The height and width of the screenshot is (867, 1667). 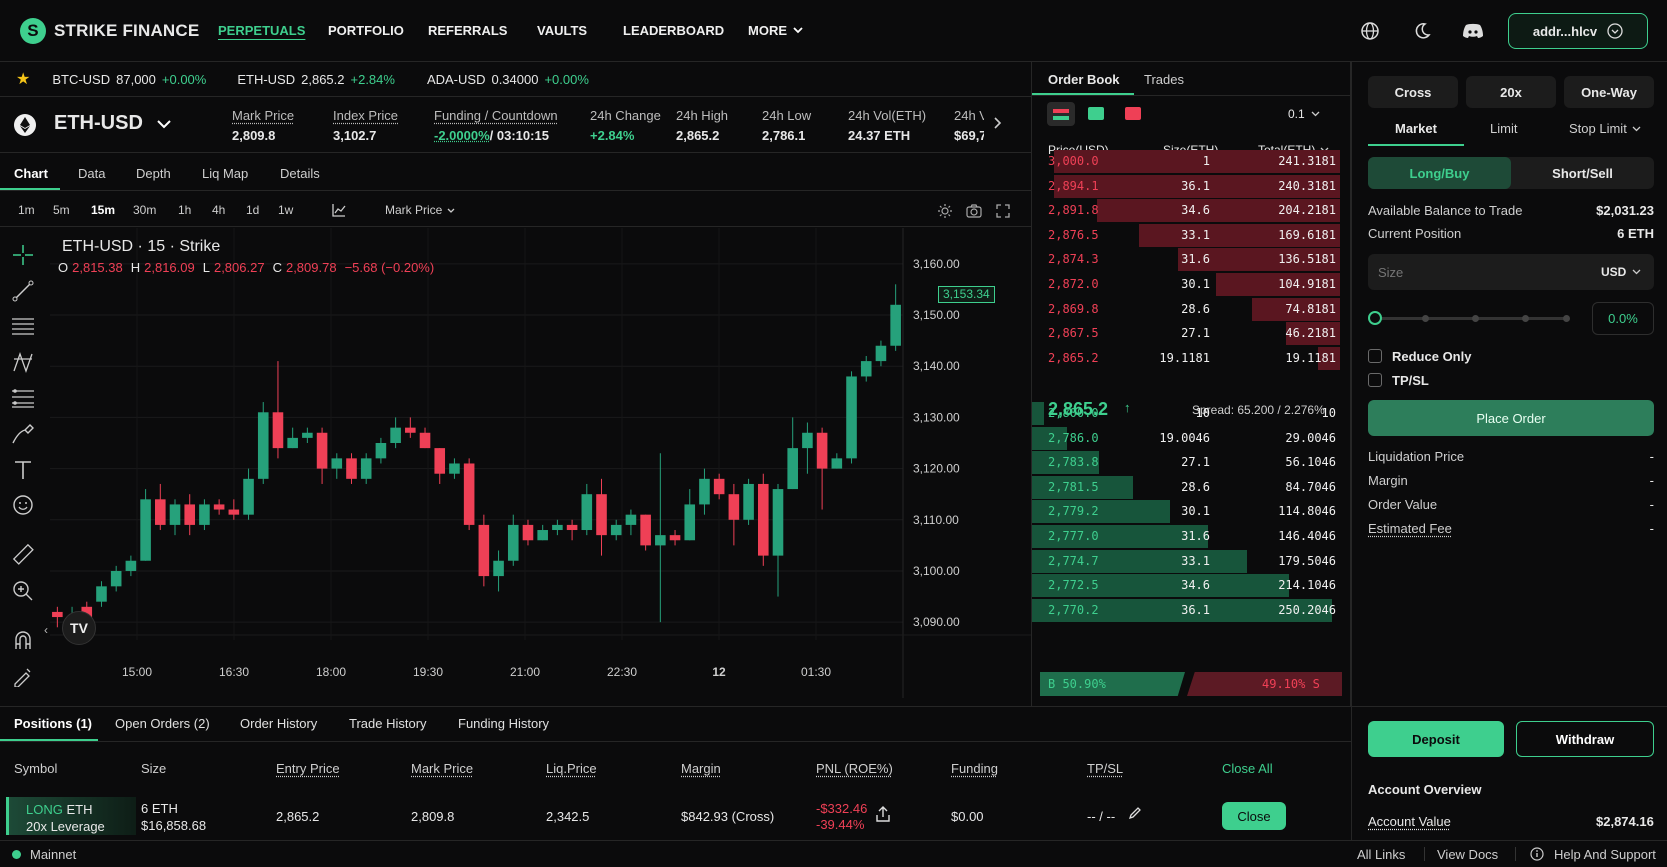 What do you see at coordinates (1621, 272) in the screenshot?
I see `size-unit-dropdown: USD` at bounding box center [1621, 272].